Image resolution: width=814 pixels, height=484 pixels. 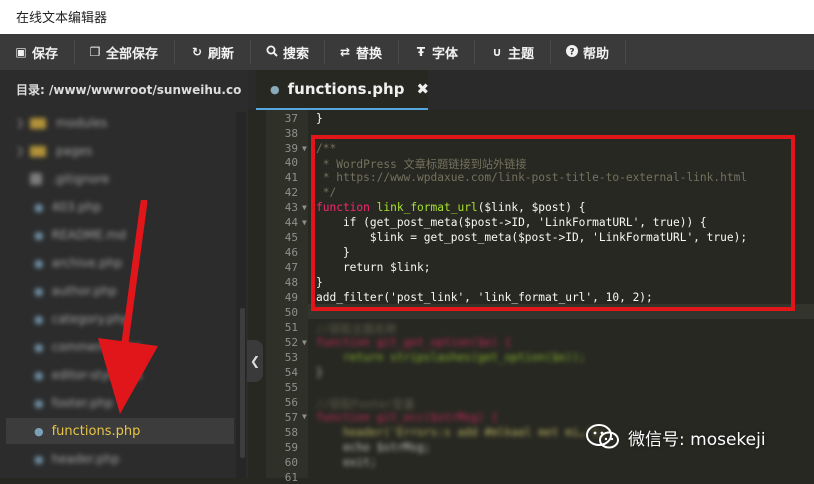 What do you see at coordinates (120, 431) in the screenshot?
I see `tree-file-selected: ● functions.php` at bounding box center [120, 431].